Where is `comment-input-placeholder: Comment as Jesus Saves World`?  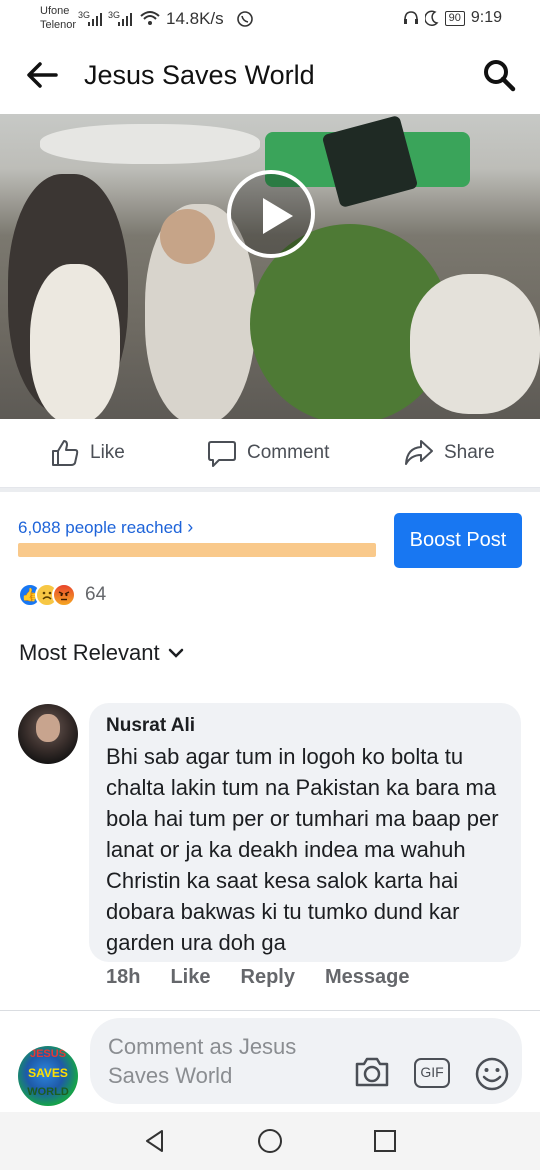
comment-input-placeholder: Comment as Jesus Saves World is located at coordinates (223, 1061).